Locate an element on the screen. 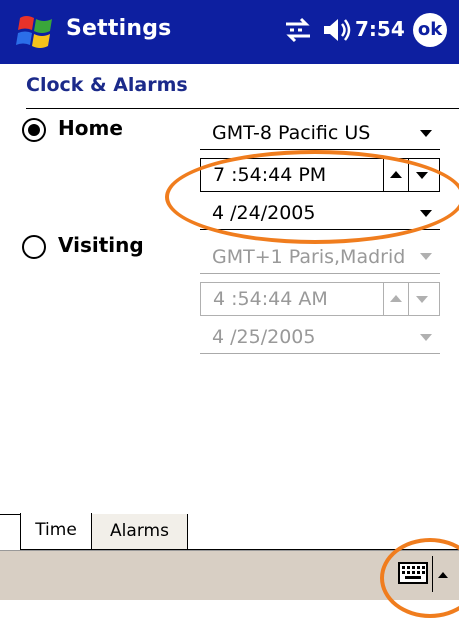  home-radio is located at coordinates (34, 130).